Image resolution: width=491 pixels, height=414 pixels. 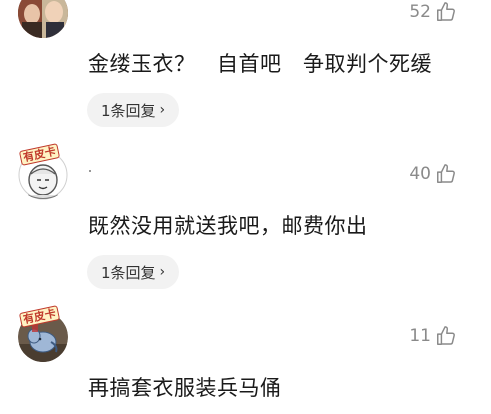 What do you see at coordinates (185, 388) in the screenshot?
I see `comment-text: 再搞套衣服装兵马俑` at bounding box center [185, 388].